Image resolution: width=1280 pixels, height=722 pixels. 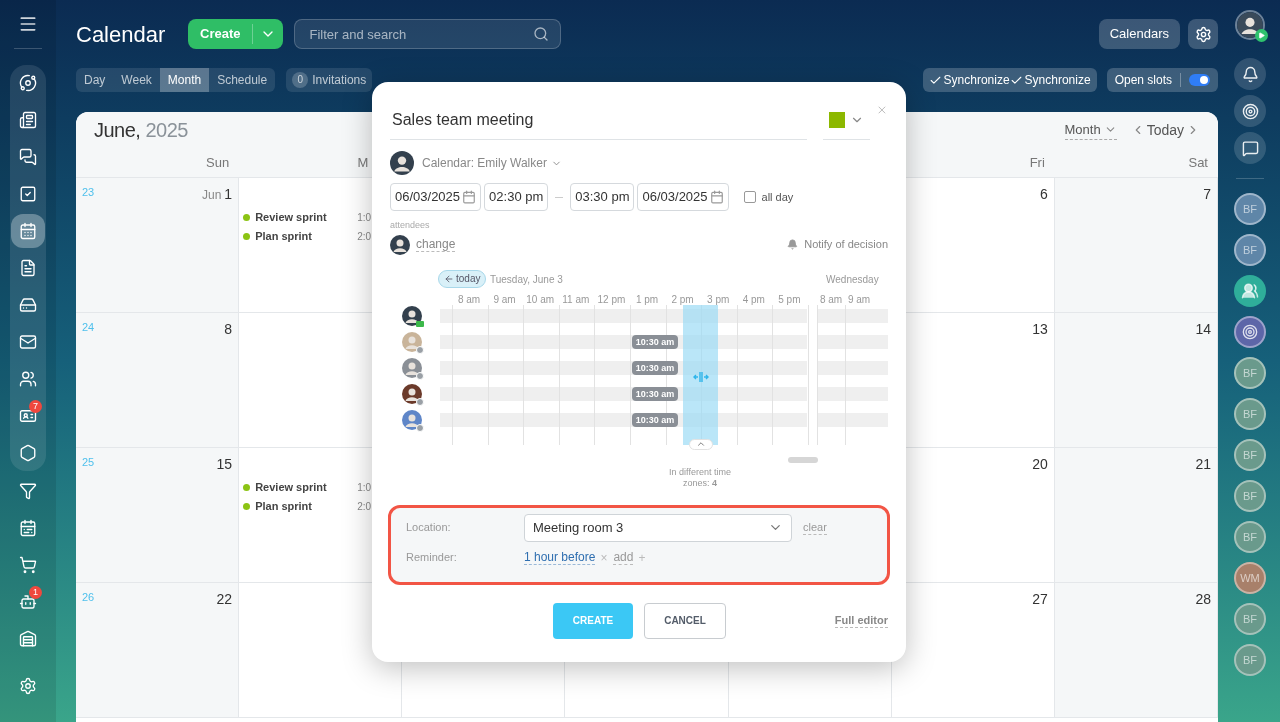 What do you see at coordinates (462, 278) in the screenshot?
I see `today-button: today` at bounding box center [462, 278].